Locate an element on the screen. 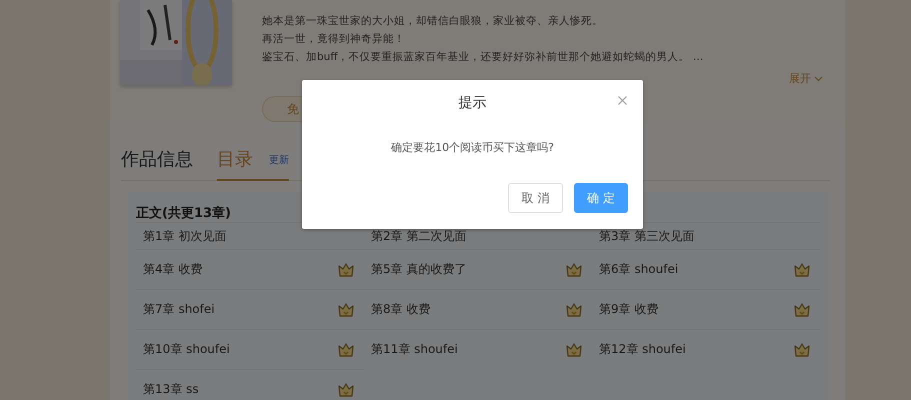 This screenshot has height=400, width=911. description-line: 她本是第一珠宝世家的大小姐，却错信白眼狼，家业被夺、亲人惨死。 is located at coordinates (433, 21).